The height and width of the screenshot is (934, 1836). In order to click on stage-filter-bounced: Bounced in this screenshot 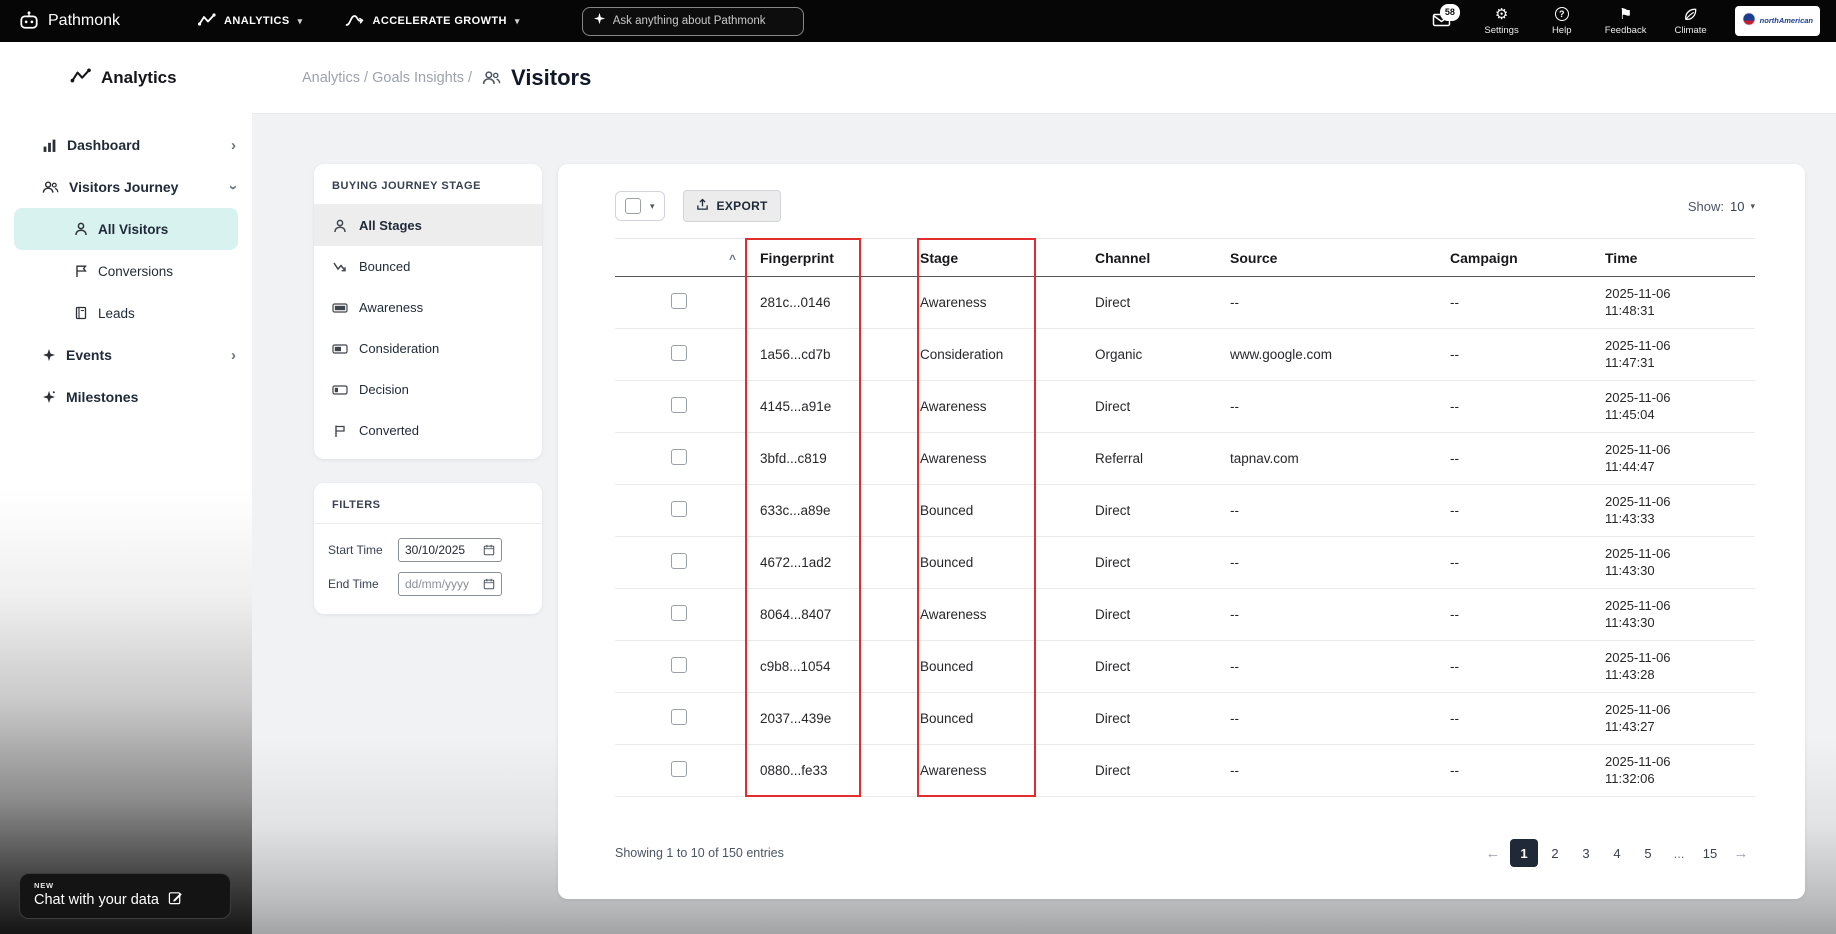, I will do `click(428, 266)`.